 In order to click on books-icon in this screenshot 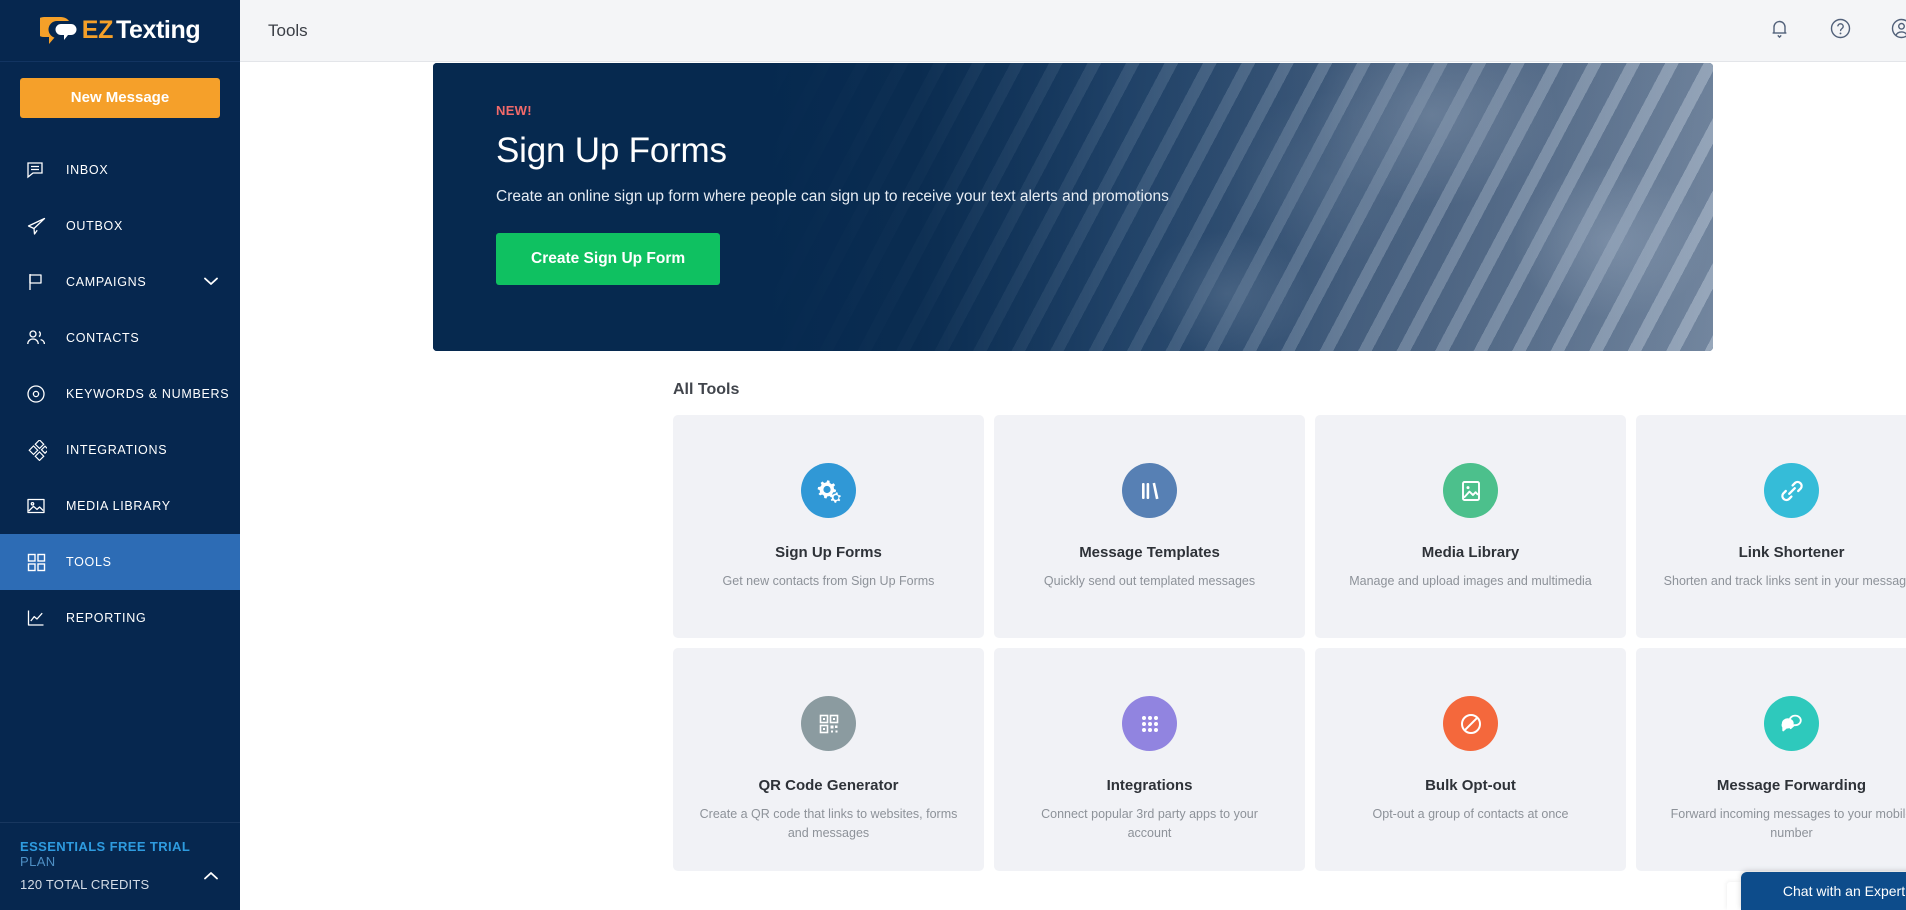, I will do `click(1149, 490)`.